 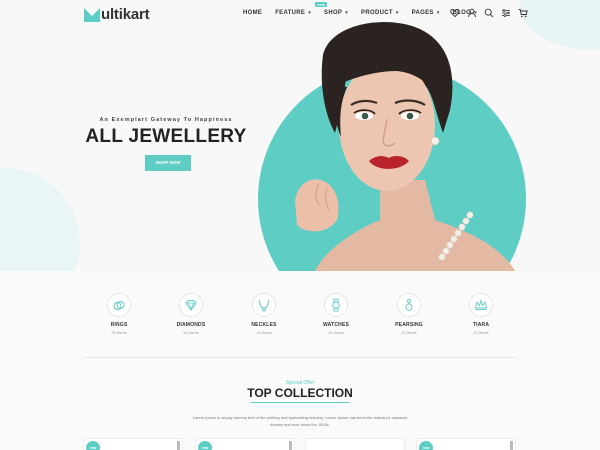 I want to click on nav-item-home: HOME, so click(x=252, y=13).